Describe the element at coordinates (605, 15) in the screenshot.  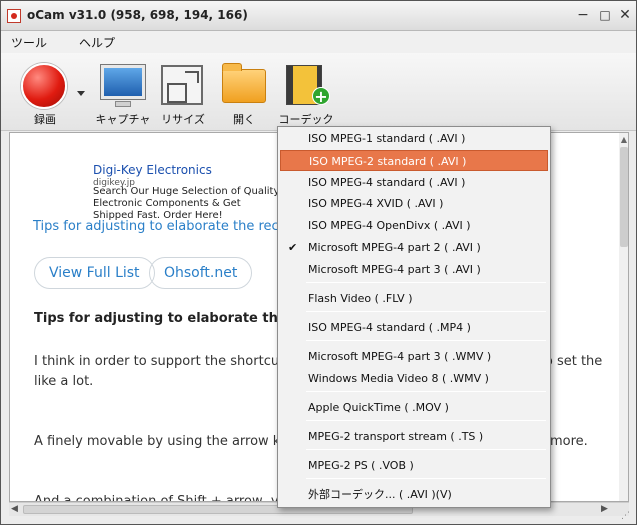
I see `maximize-button: □` at that location.